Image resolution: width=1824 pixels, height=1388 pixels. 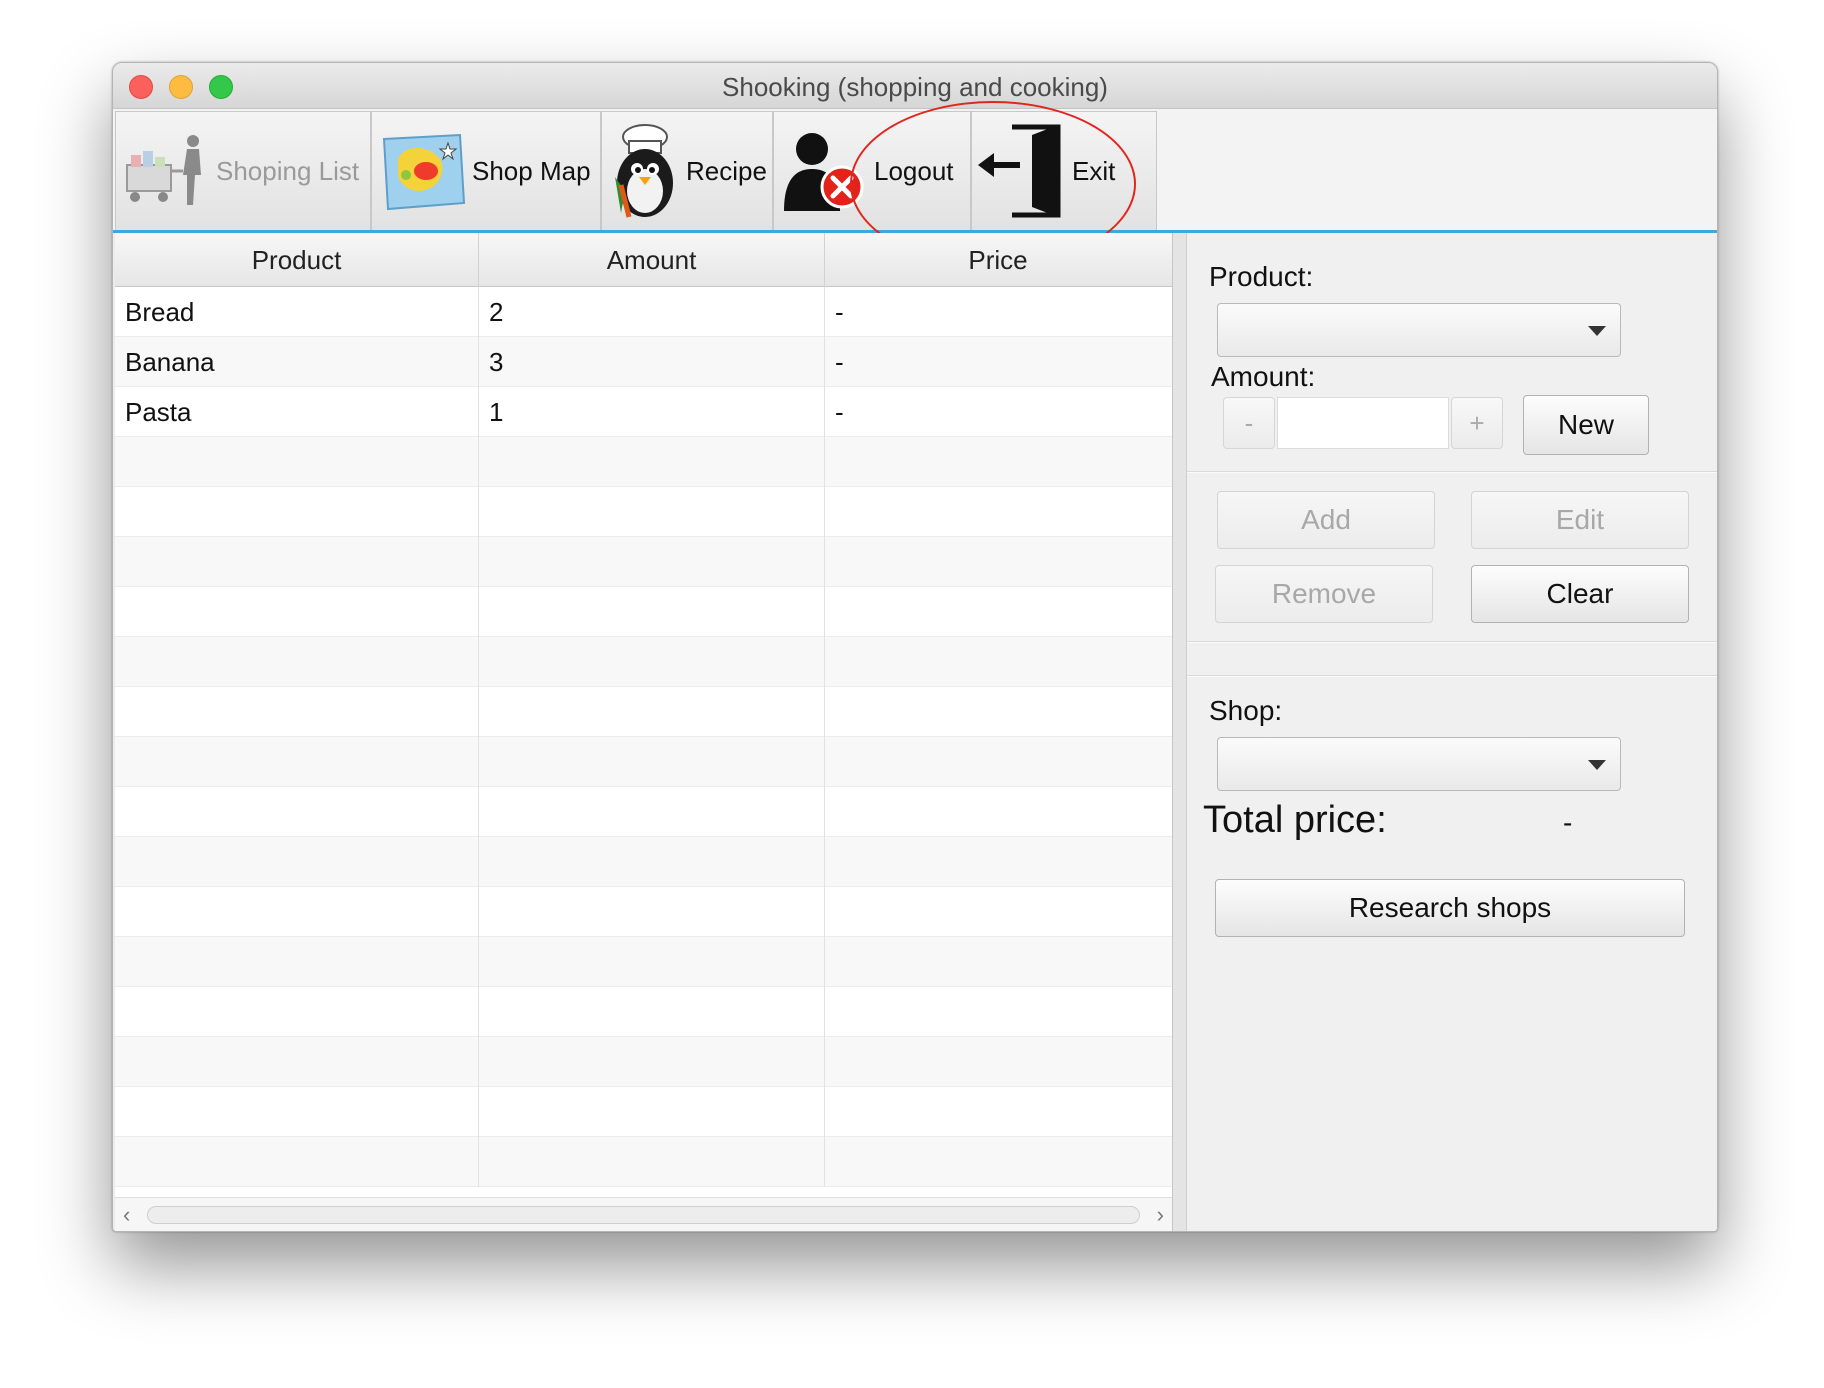 What do you see at coordinates (1580, 594) in the screenshot?
I see `clear-button: Clear` at bounding box center [1580, 594].